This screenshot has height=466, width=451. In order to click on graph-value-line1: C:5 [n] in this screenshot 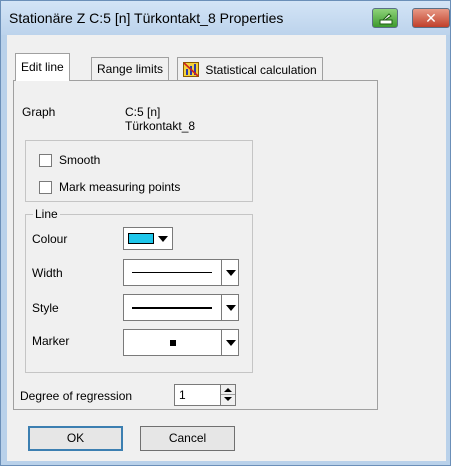, I will do `click(143, 112)`.